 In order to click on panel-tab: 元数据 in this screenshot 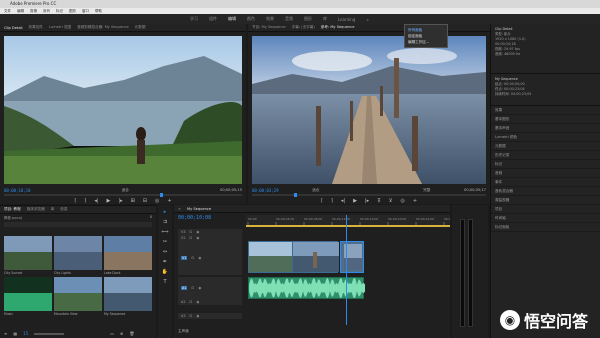, I will do `click(140, 27)`.